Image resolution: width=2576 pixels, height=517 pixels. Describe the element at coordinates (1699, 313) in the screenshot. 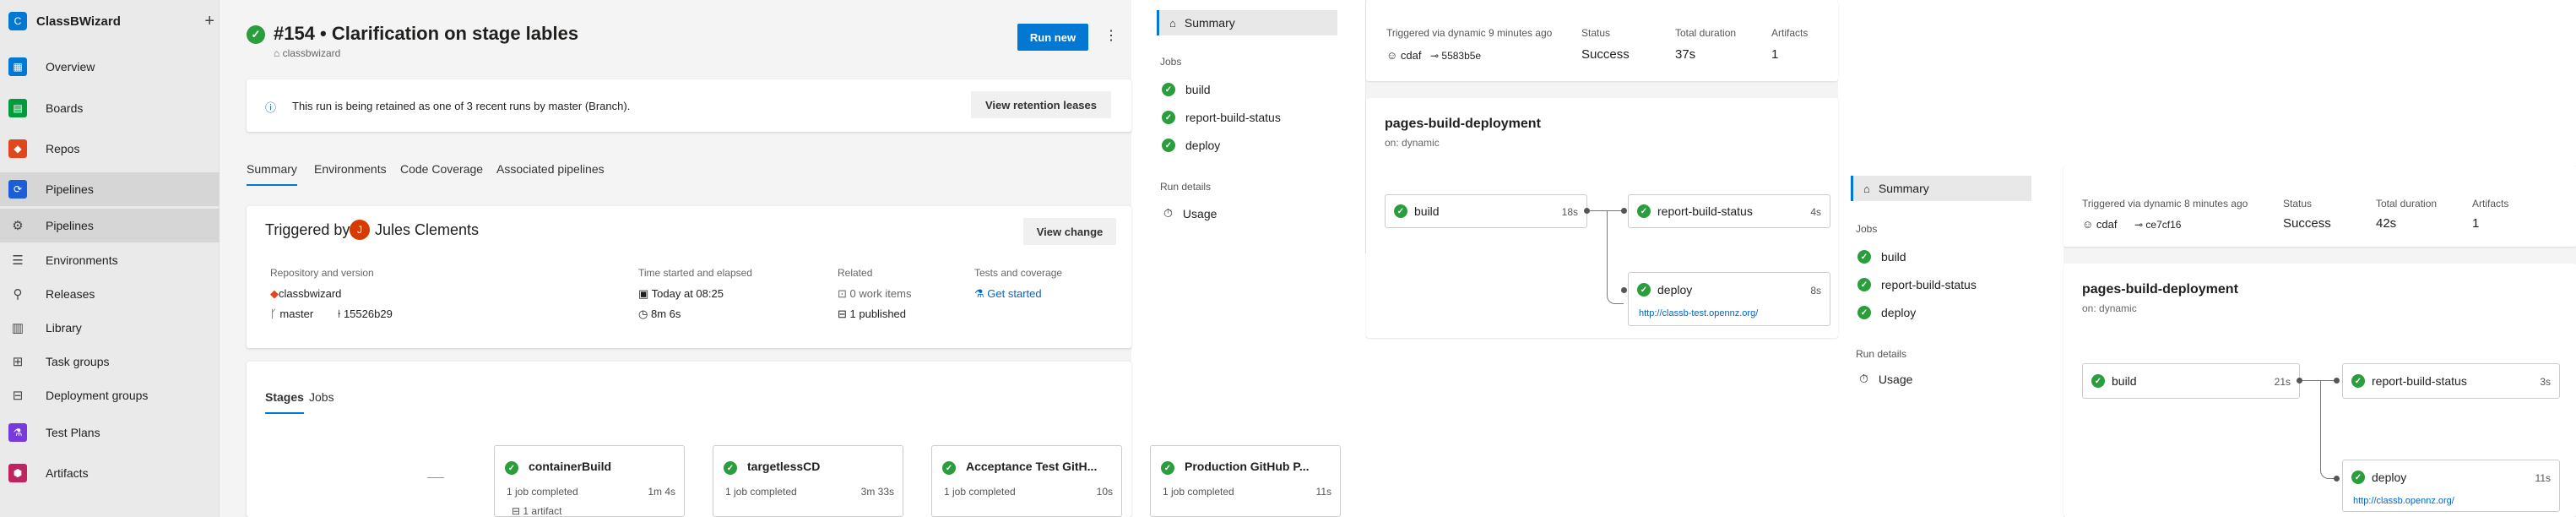

I see `deploy-url-link: http://classb-test.opennz.org/` at that location.